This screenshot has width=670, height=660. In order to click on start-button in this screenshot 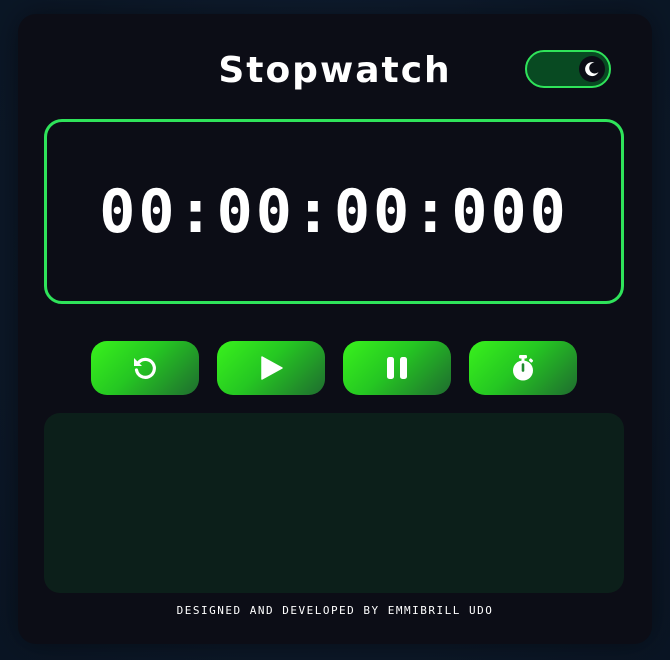, I will do `click(271, 368)`.